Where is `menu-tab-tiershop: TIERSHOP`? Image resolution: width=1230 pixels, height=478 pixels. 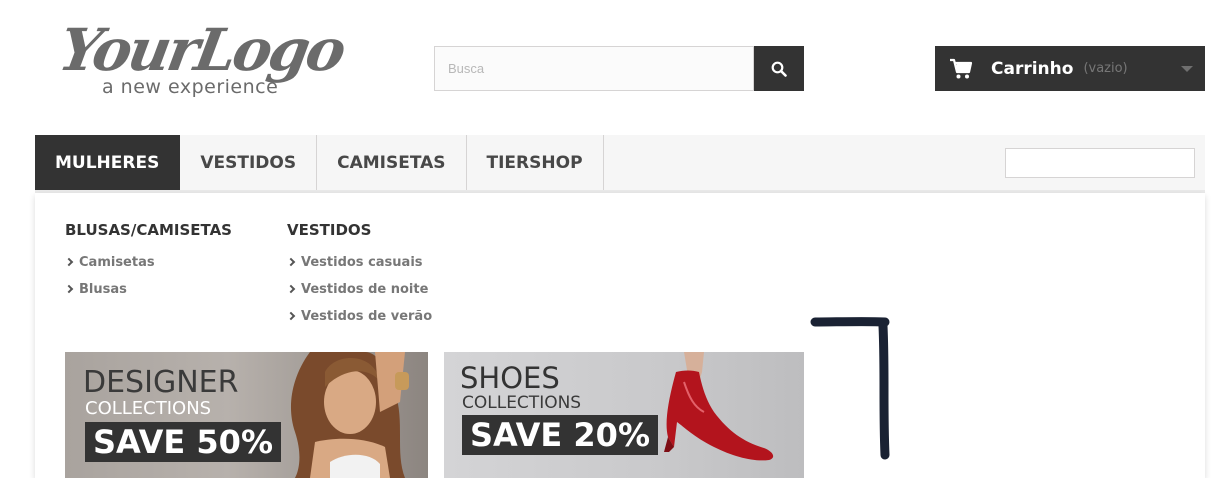
menu-tab-tiershop: TIERSHOP is located at coordinates (535, 162).